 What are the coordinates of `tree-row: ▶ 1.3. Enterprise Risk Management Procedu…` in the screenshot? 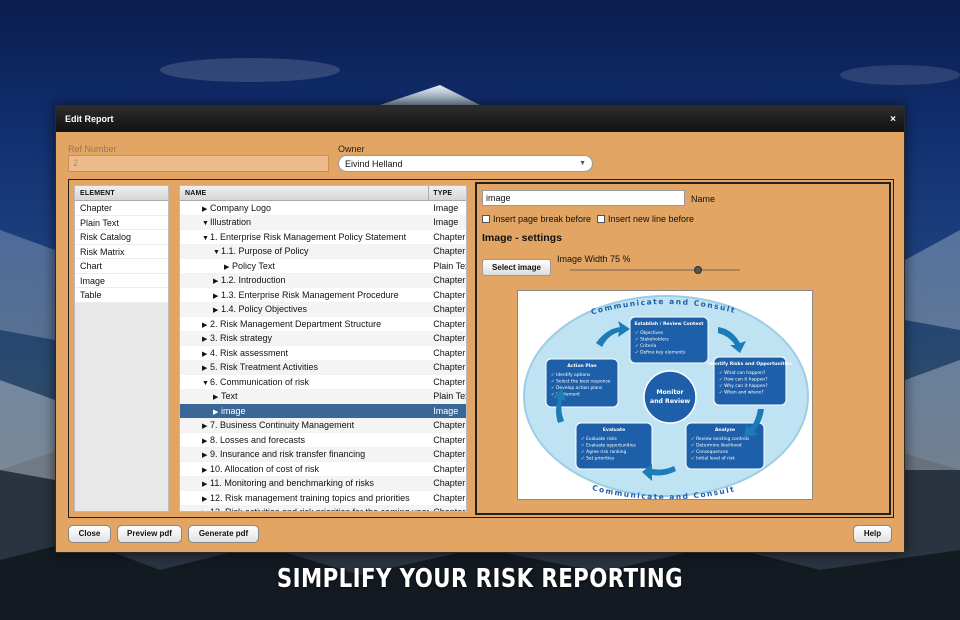 It's located at (323, 295).